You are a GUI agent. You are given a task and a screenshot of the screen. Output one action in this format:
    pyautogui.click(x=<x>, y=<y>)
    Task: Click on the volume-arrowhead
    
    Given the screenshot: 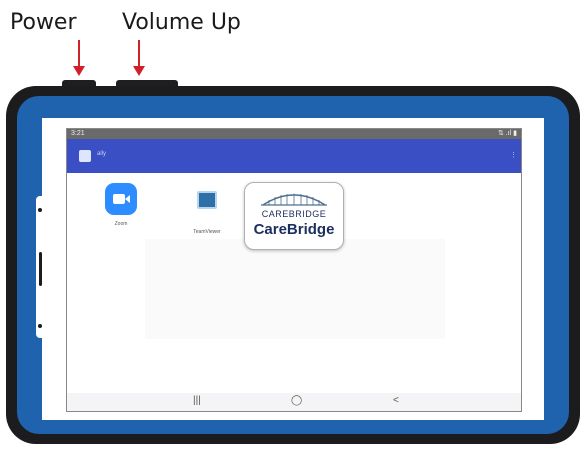 What is the action you would take?
    pyautogui.click(x=139, y=71)
    